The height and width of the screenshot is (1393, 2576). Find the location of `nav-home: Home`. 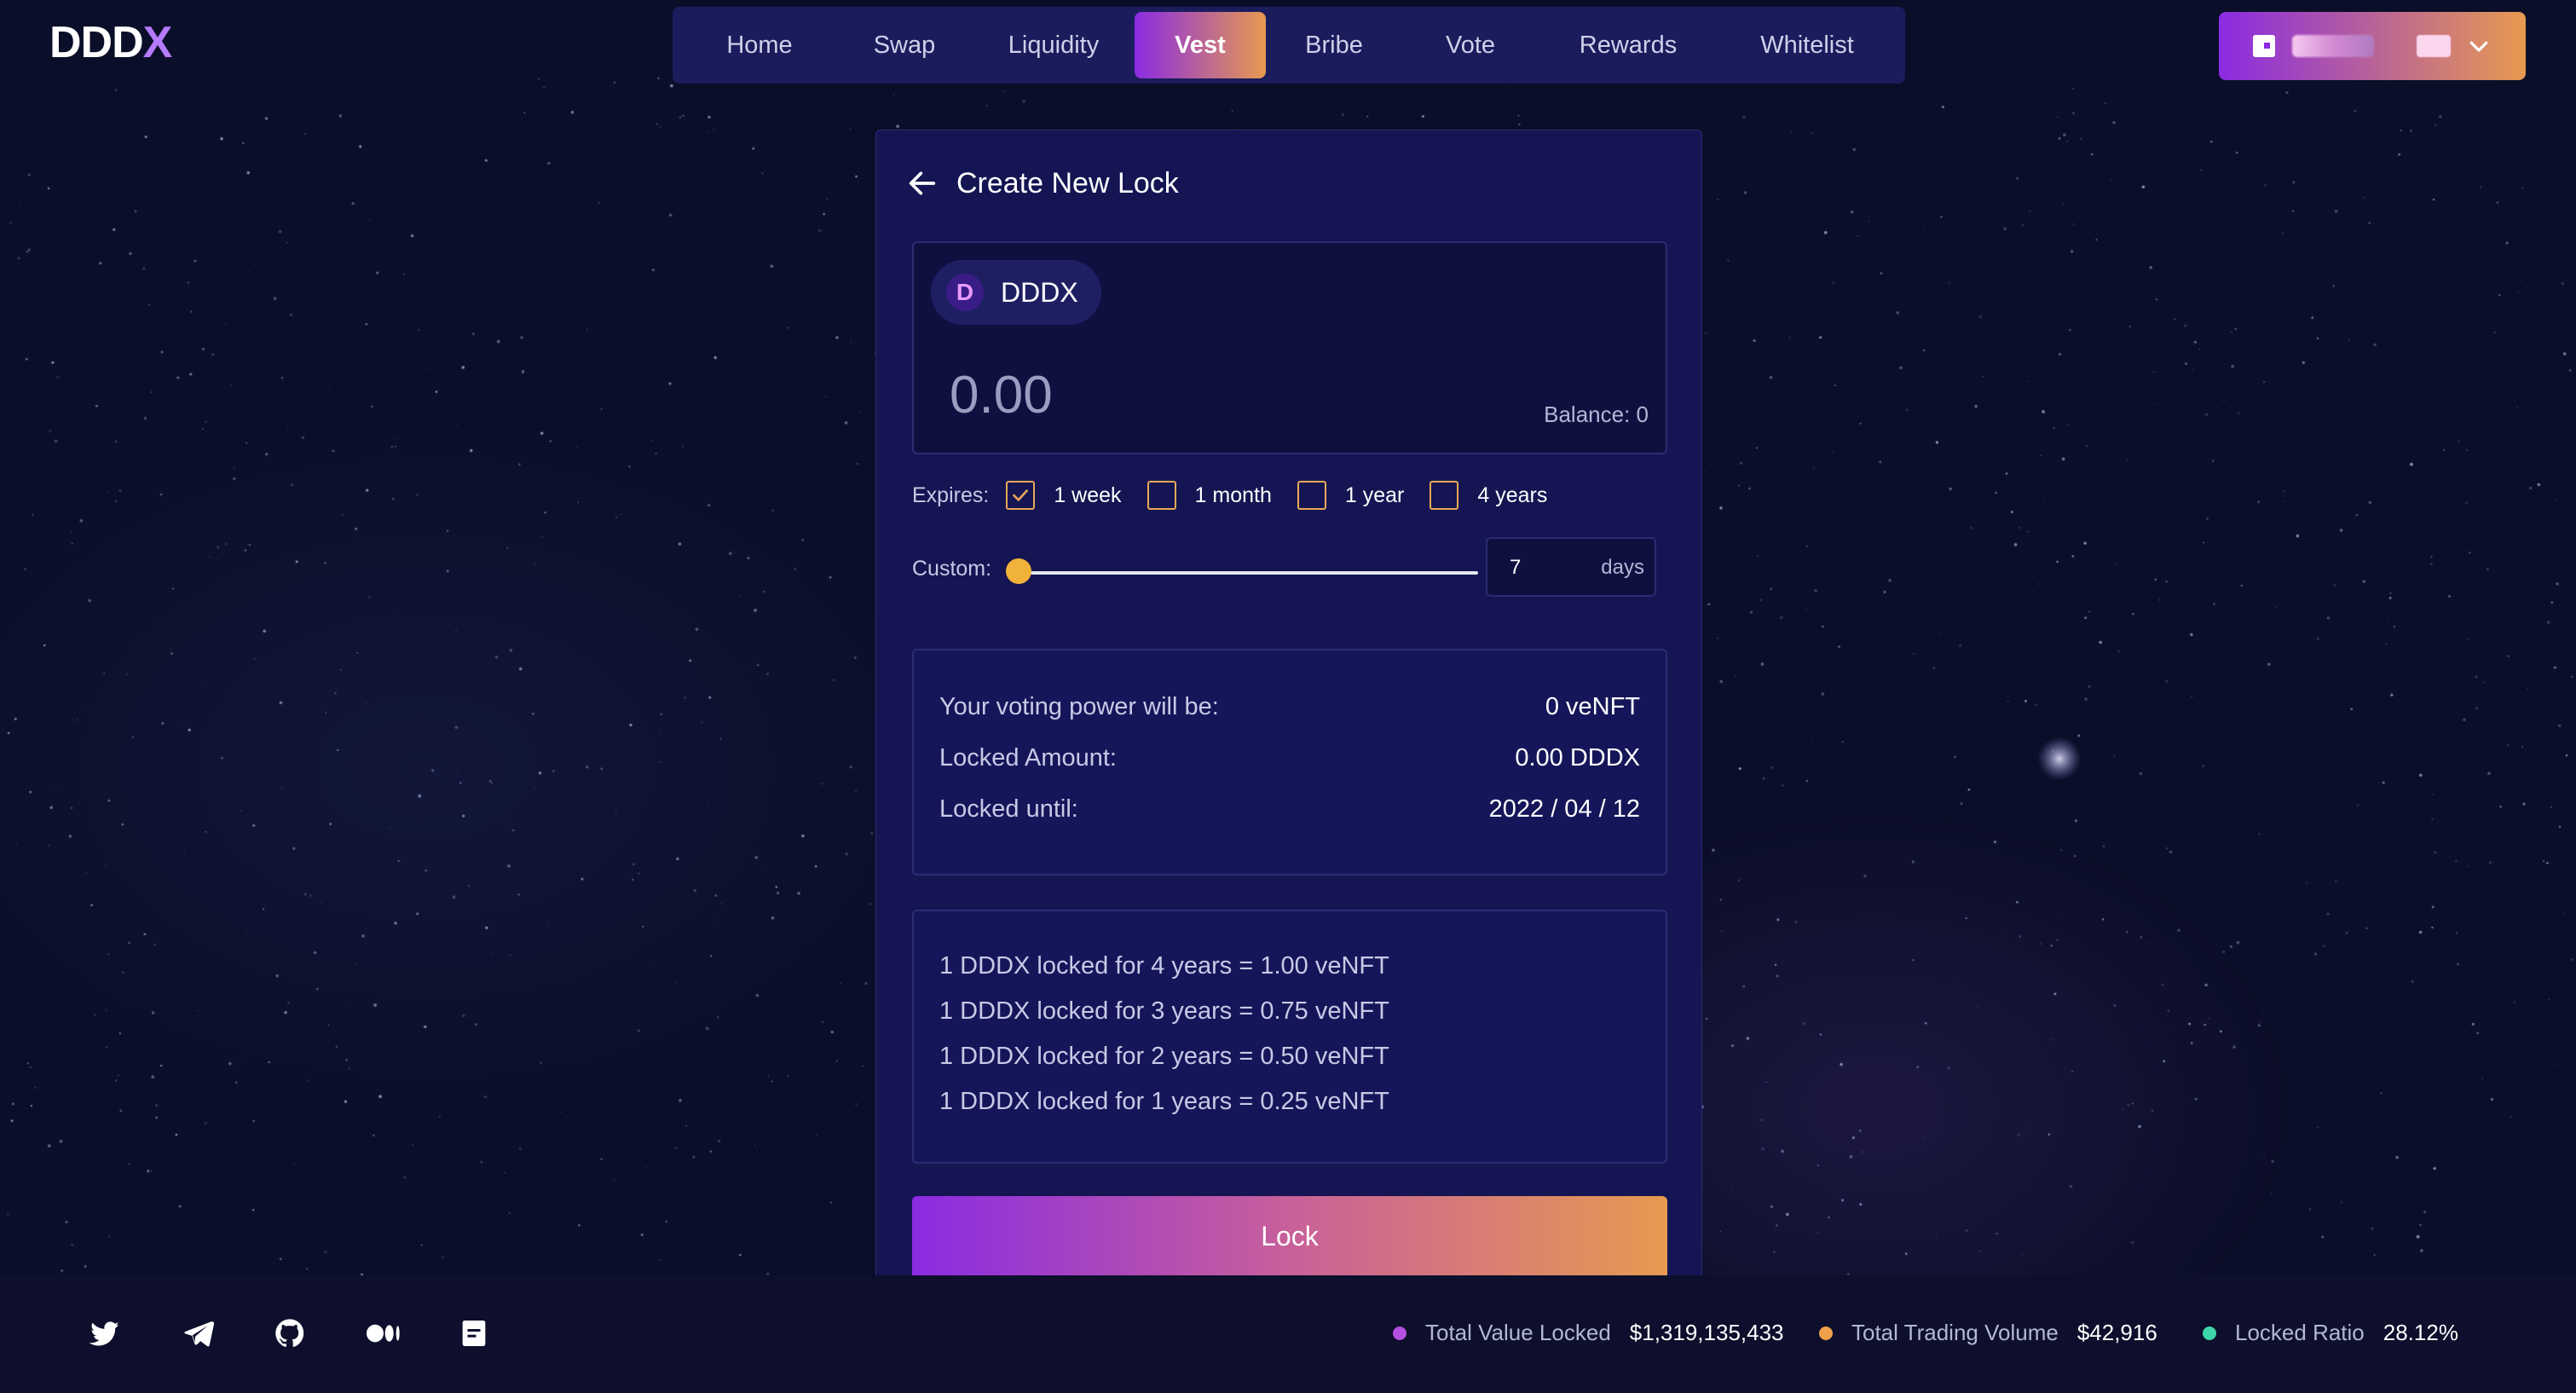

nav-home: Home is located at coordinates (759, 45).